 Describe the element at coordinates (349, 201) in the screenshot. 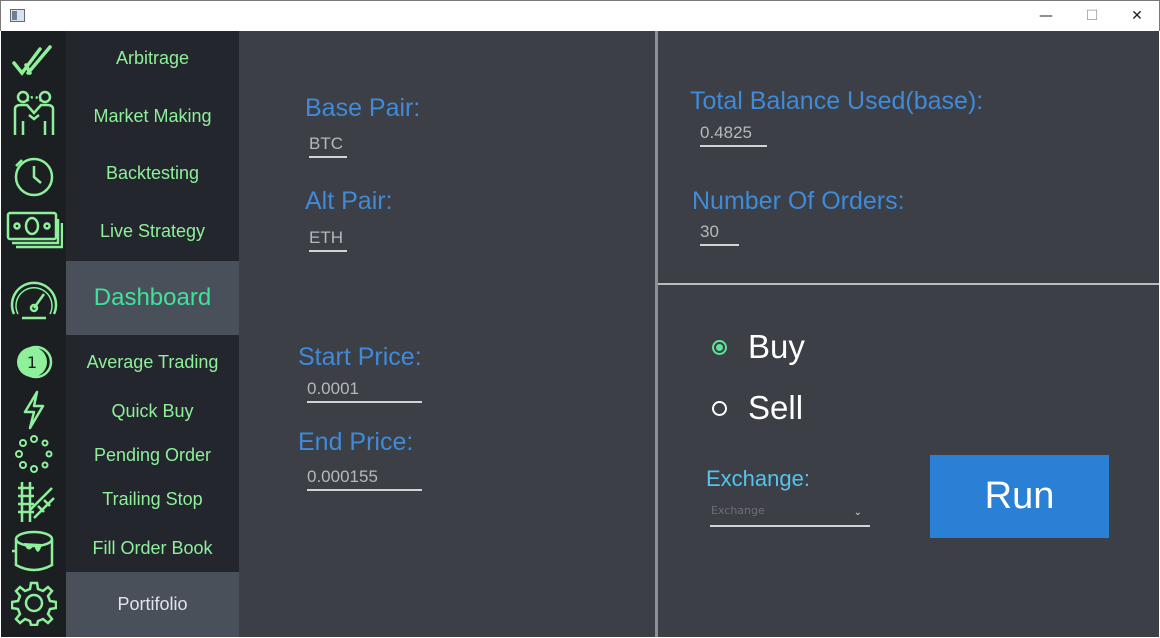

I see `alt-pair-label: Alt Pair:` at that location.